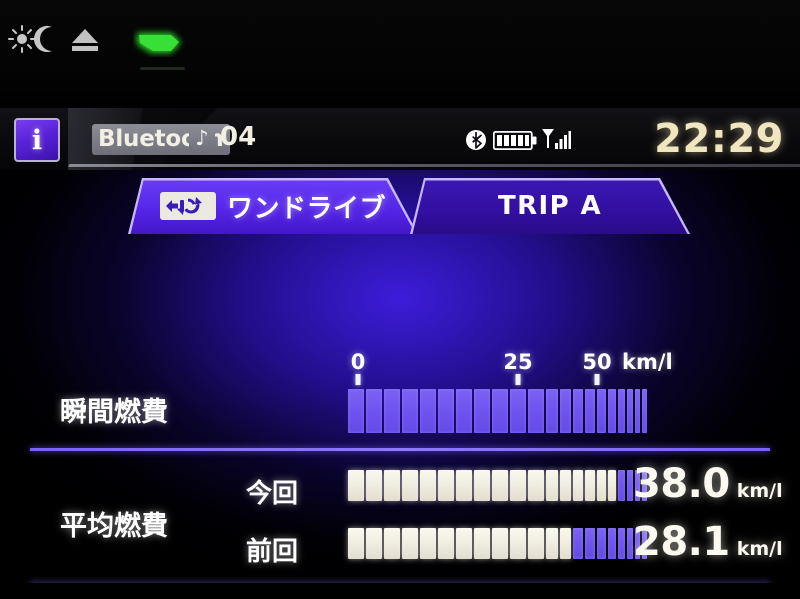 This screenshot has width=800, height=599. What do you see at coordinates (759, 491) in the screenshot?
I see `average-now-unit: km/l` at bounding box center [759, 491].